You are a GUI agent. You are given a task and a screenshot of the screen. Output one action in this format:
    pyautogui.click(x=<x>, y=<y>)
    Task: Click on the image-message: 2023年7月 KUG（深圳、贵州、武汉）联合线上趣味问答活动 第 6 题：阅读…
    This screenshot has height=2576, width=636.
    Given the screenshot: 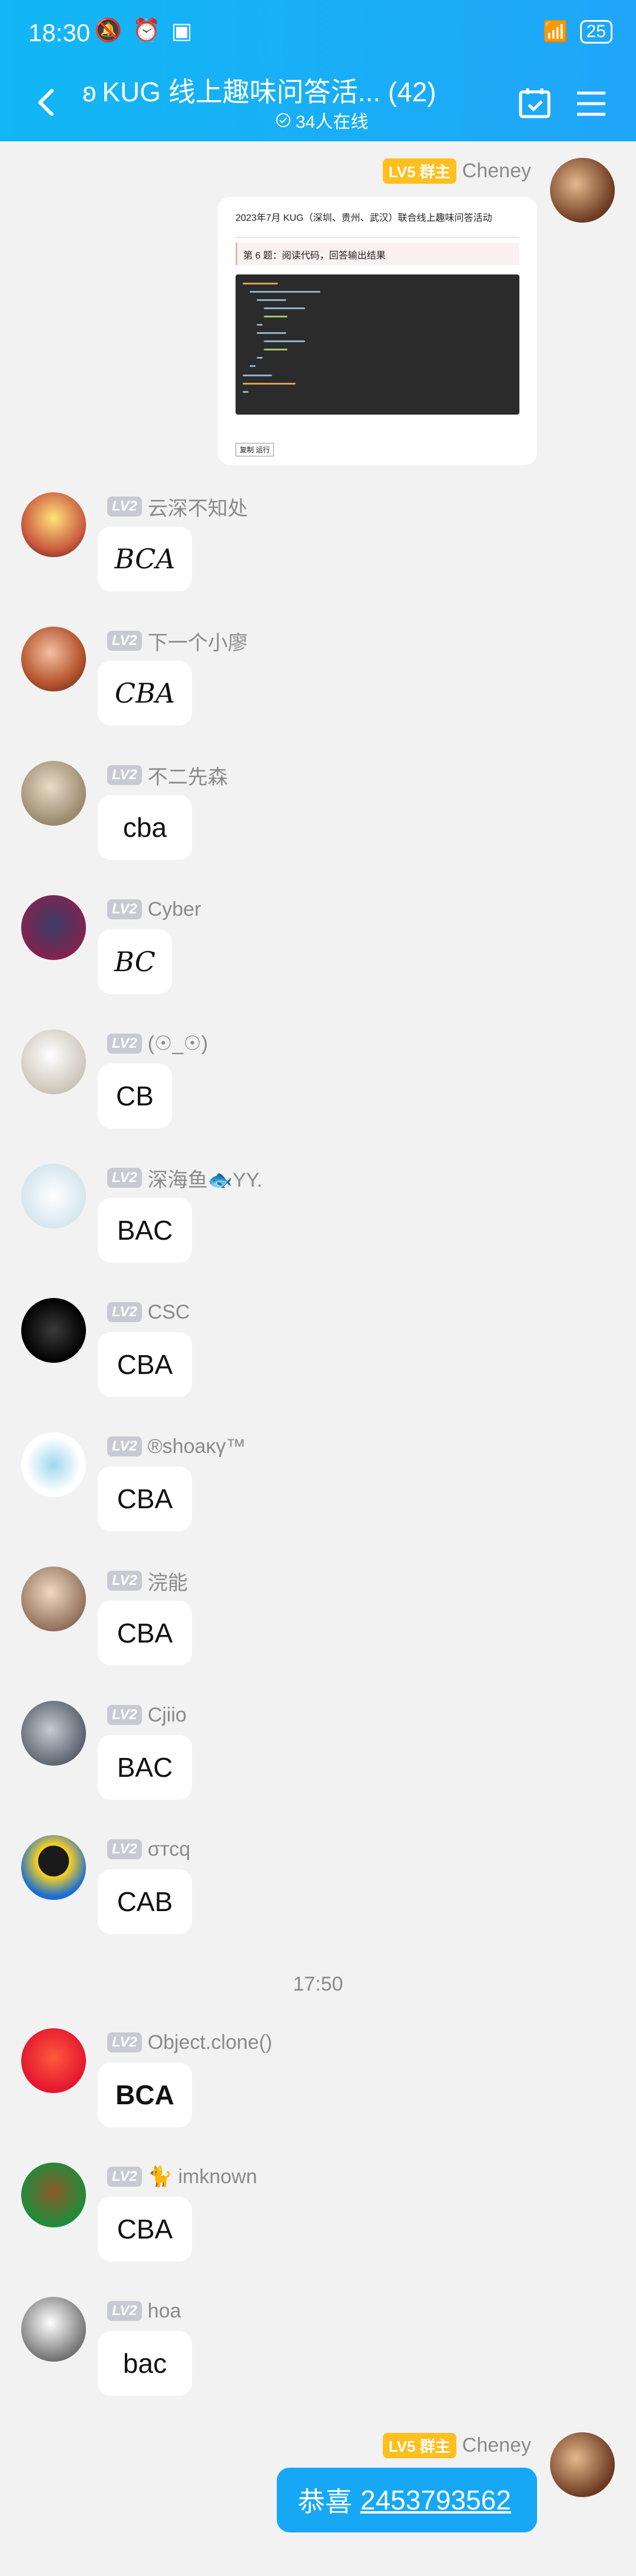 What is the action you would take?
    pyautogui.click(x=377, y=331)
    